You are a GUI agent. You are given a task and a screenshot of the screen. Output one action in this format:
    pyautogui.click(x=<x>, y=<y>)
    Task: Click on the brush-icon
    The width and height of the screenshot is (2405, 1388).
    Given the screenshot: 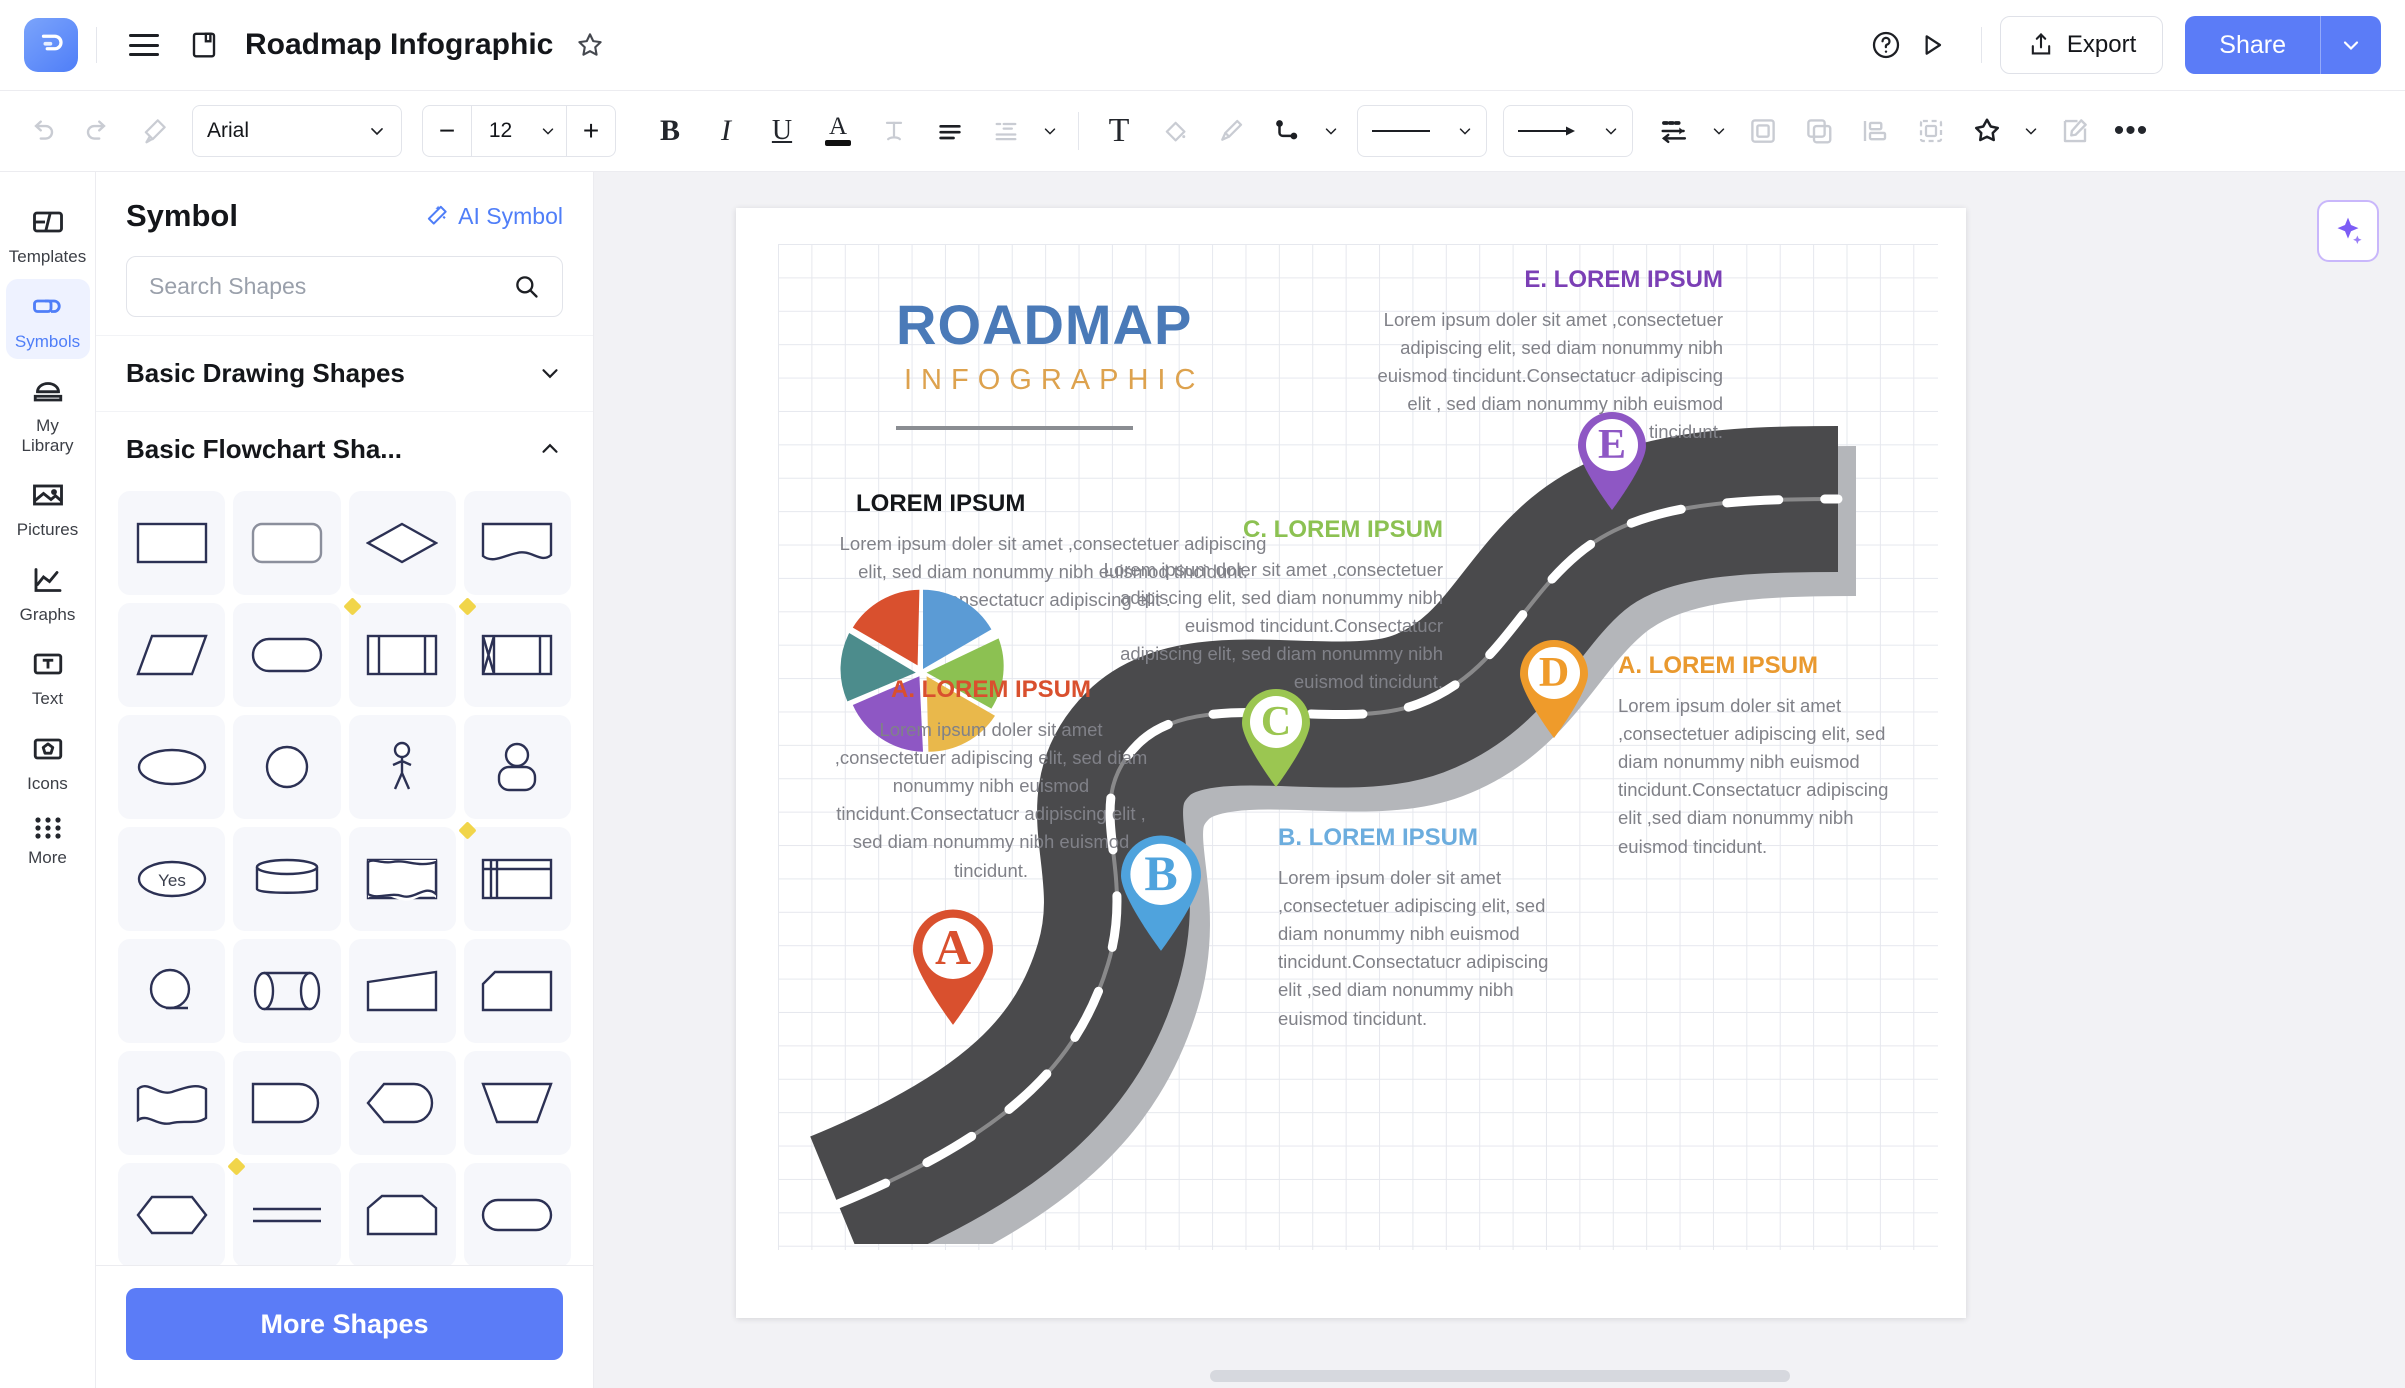 What is the action you would take?
    pyautogui.click(x=1231, y=131)
    